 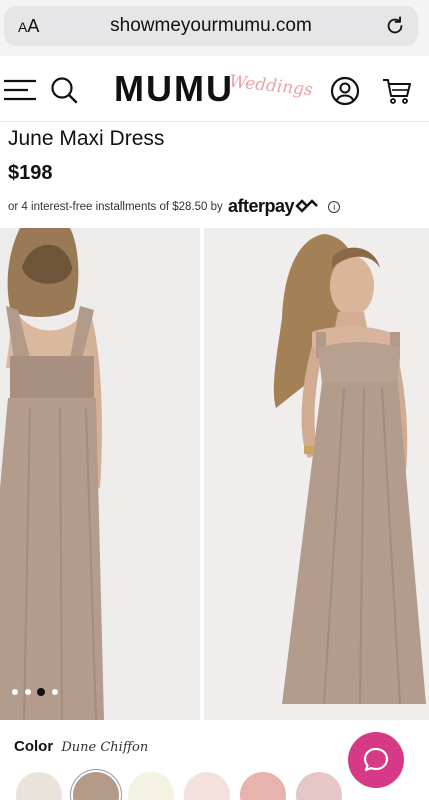 I want to click on color-swatch-light-beige, so click(x=39, y=786).